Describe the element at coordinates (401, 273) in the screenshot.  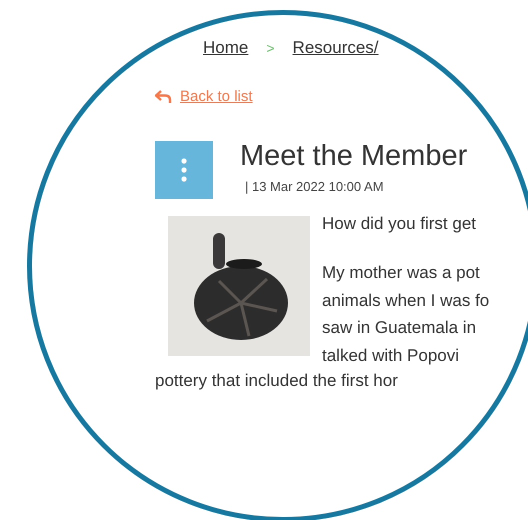
I see `answer-text-line: My mother was a pot` at that location.